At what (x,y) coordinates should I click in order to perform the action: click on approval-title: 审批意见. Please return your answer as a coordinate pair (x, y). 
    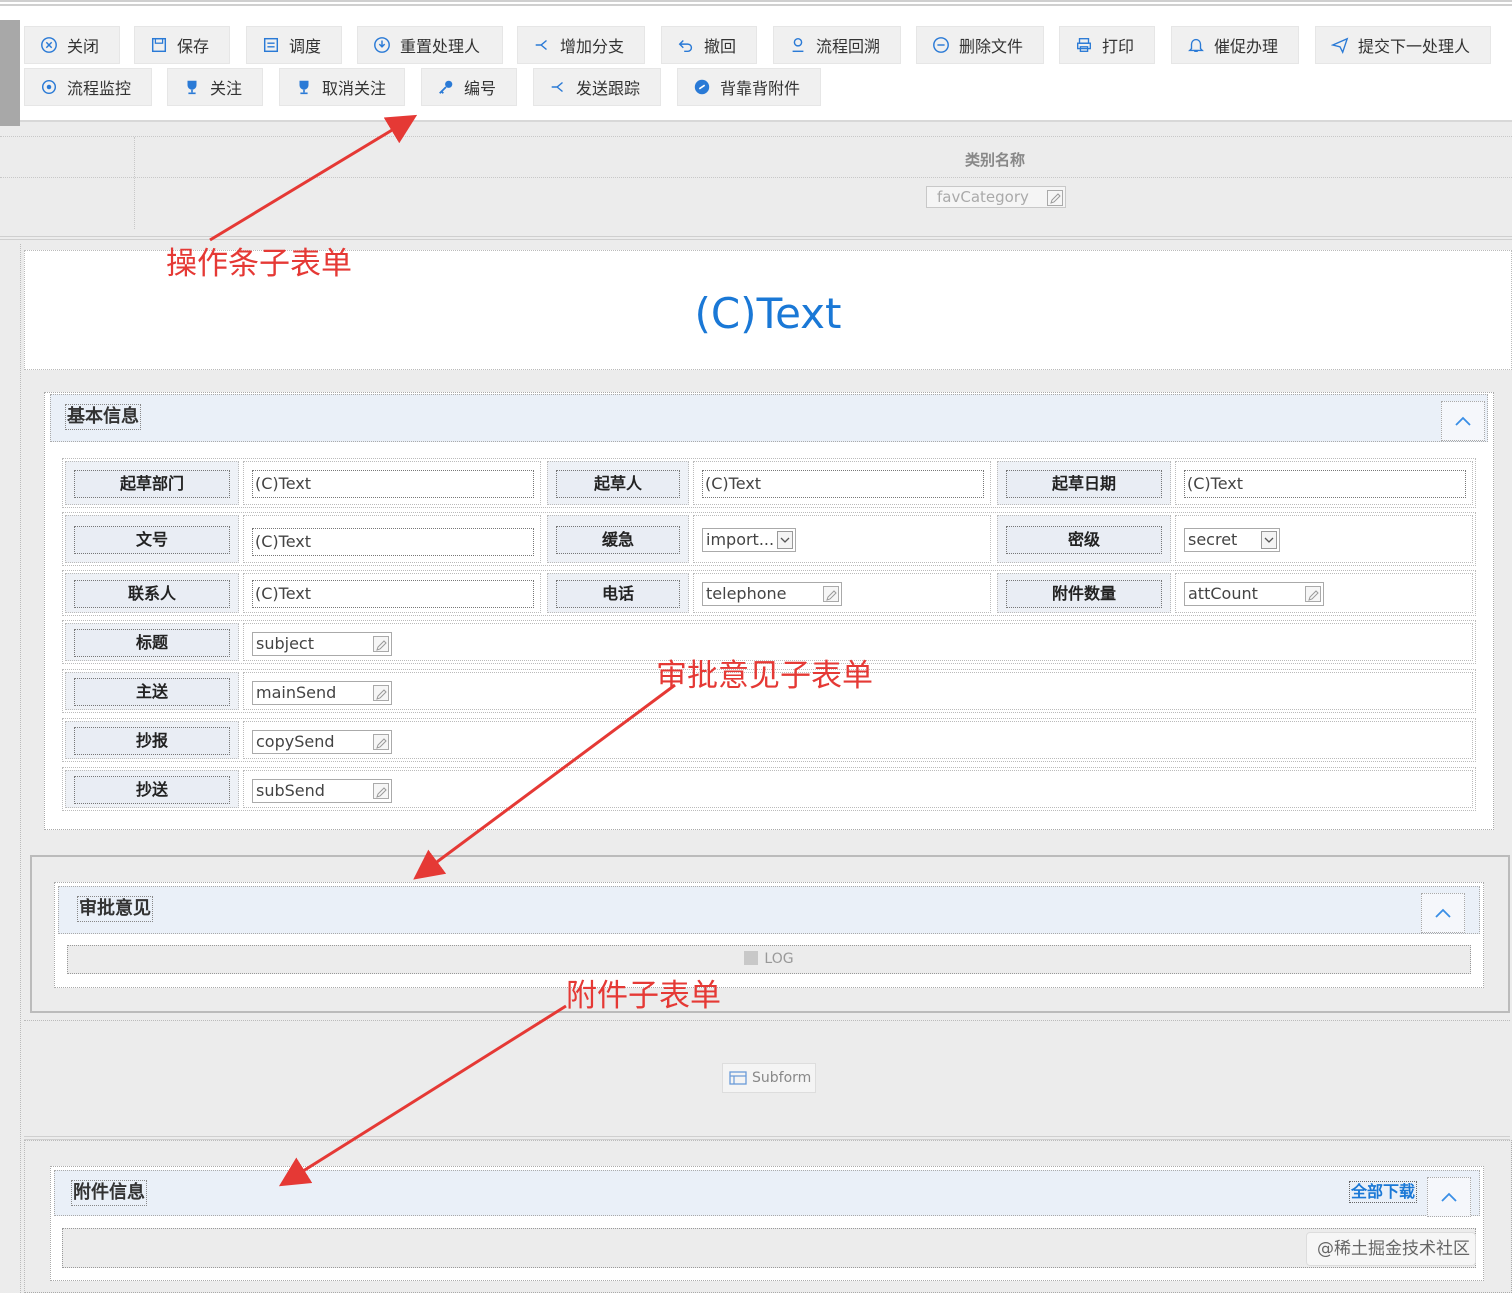
    Looking at the image, I should click on (115, 909).